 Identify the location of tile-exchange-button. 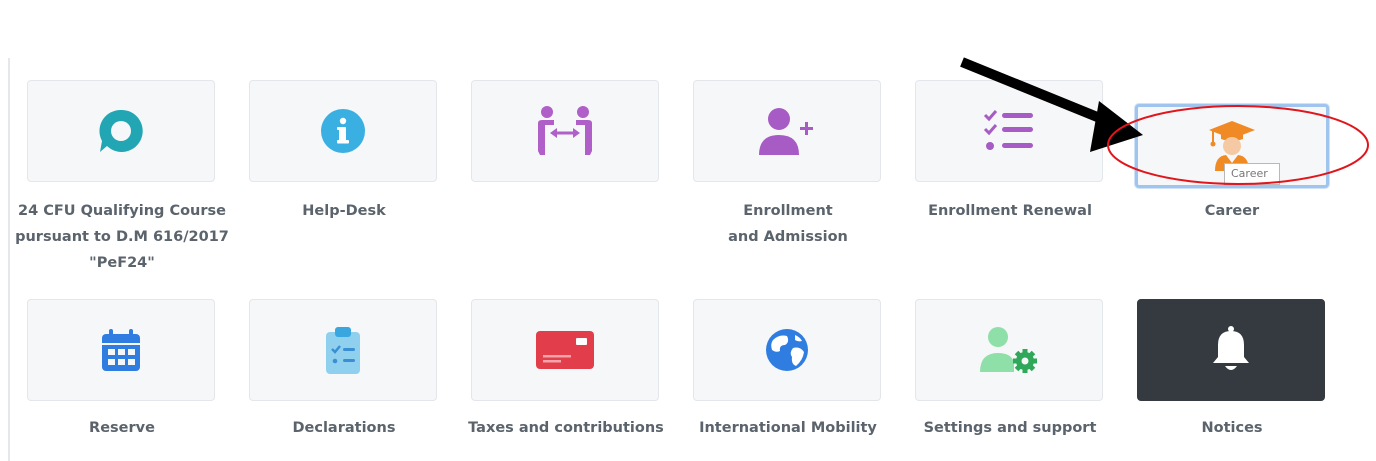
(565, 131).